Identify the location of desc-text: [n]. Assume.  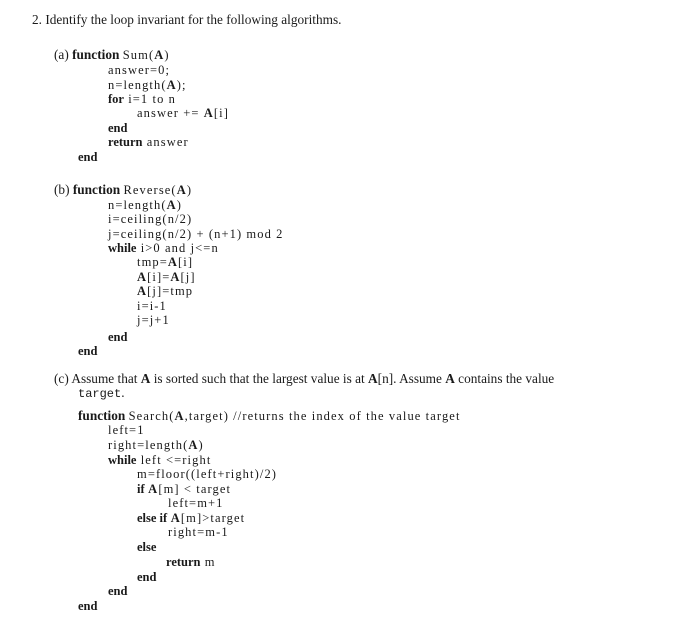
(411, 378).